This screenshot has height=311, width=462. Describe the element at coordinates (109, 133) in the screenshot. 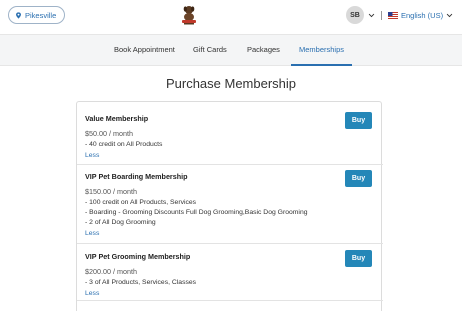

I see `membership-price: $50.00 / month` at that location.